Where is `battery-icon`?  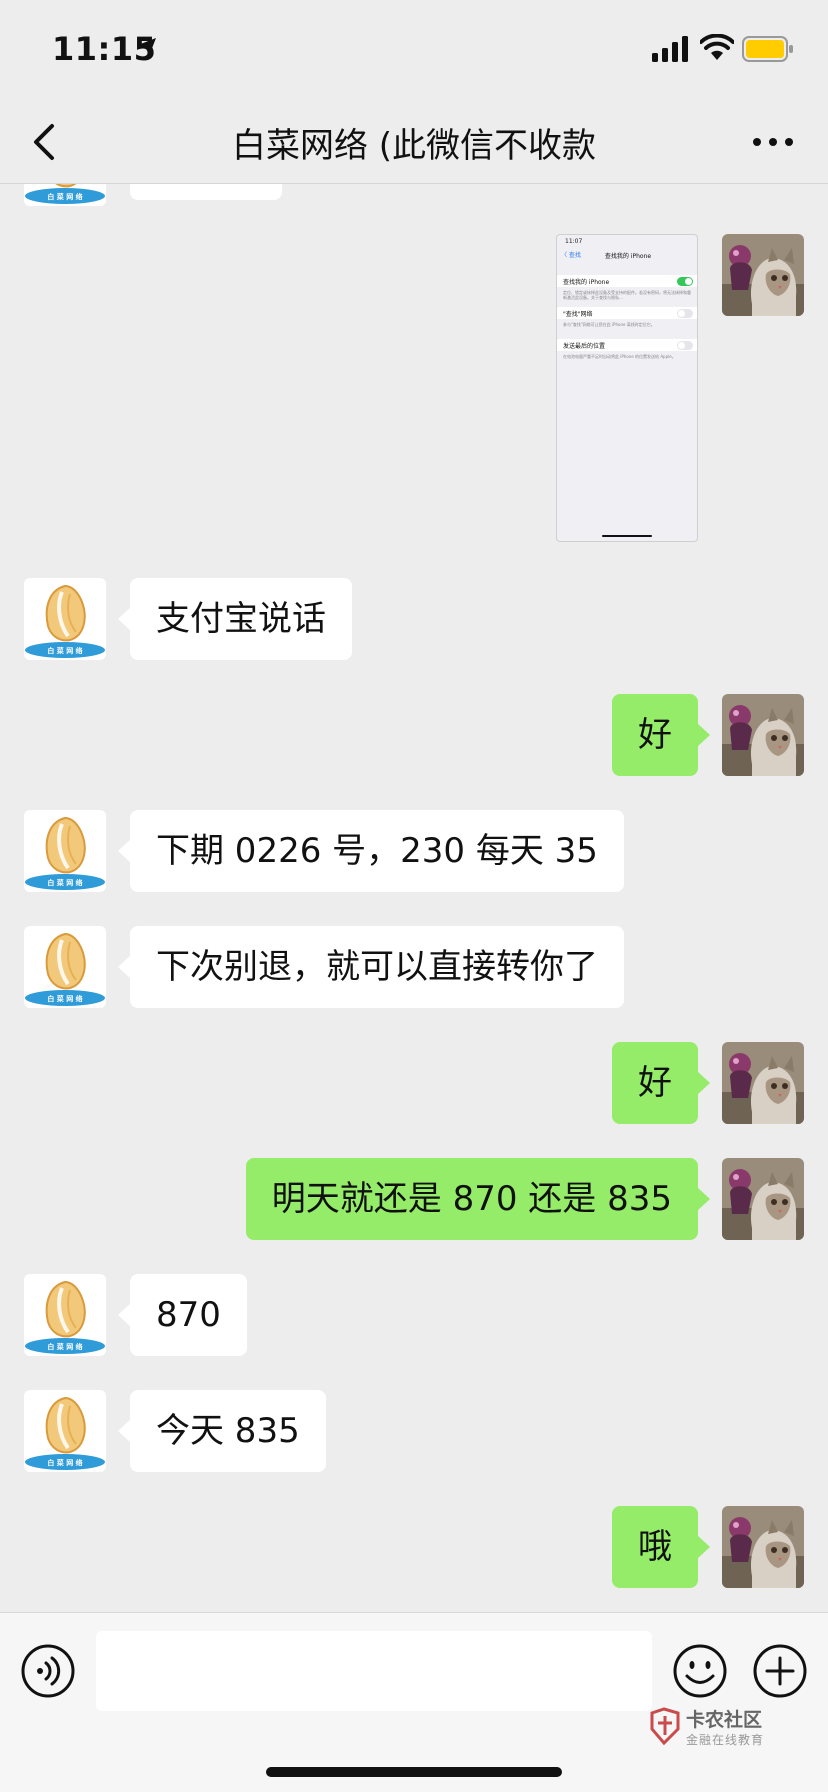
battery-icon is located at coordinates (767, 49).